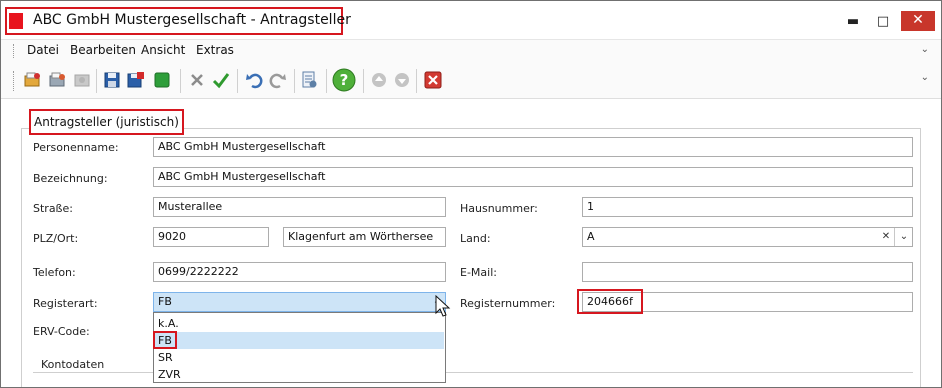 This screenshot has width=942, height=388. I want to click on kontodaten-label: Kontodaten, so click(73, 364).